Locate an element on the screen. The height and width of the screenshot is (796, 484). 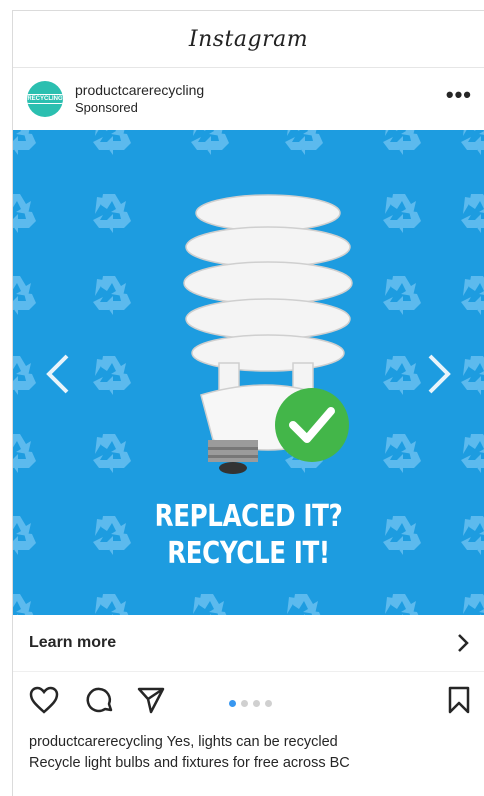
carousel-indicator is located at coordinates (250, 703).